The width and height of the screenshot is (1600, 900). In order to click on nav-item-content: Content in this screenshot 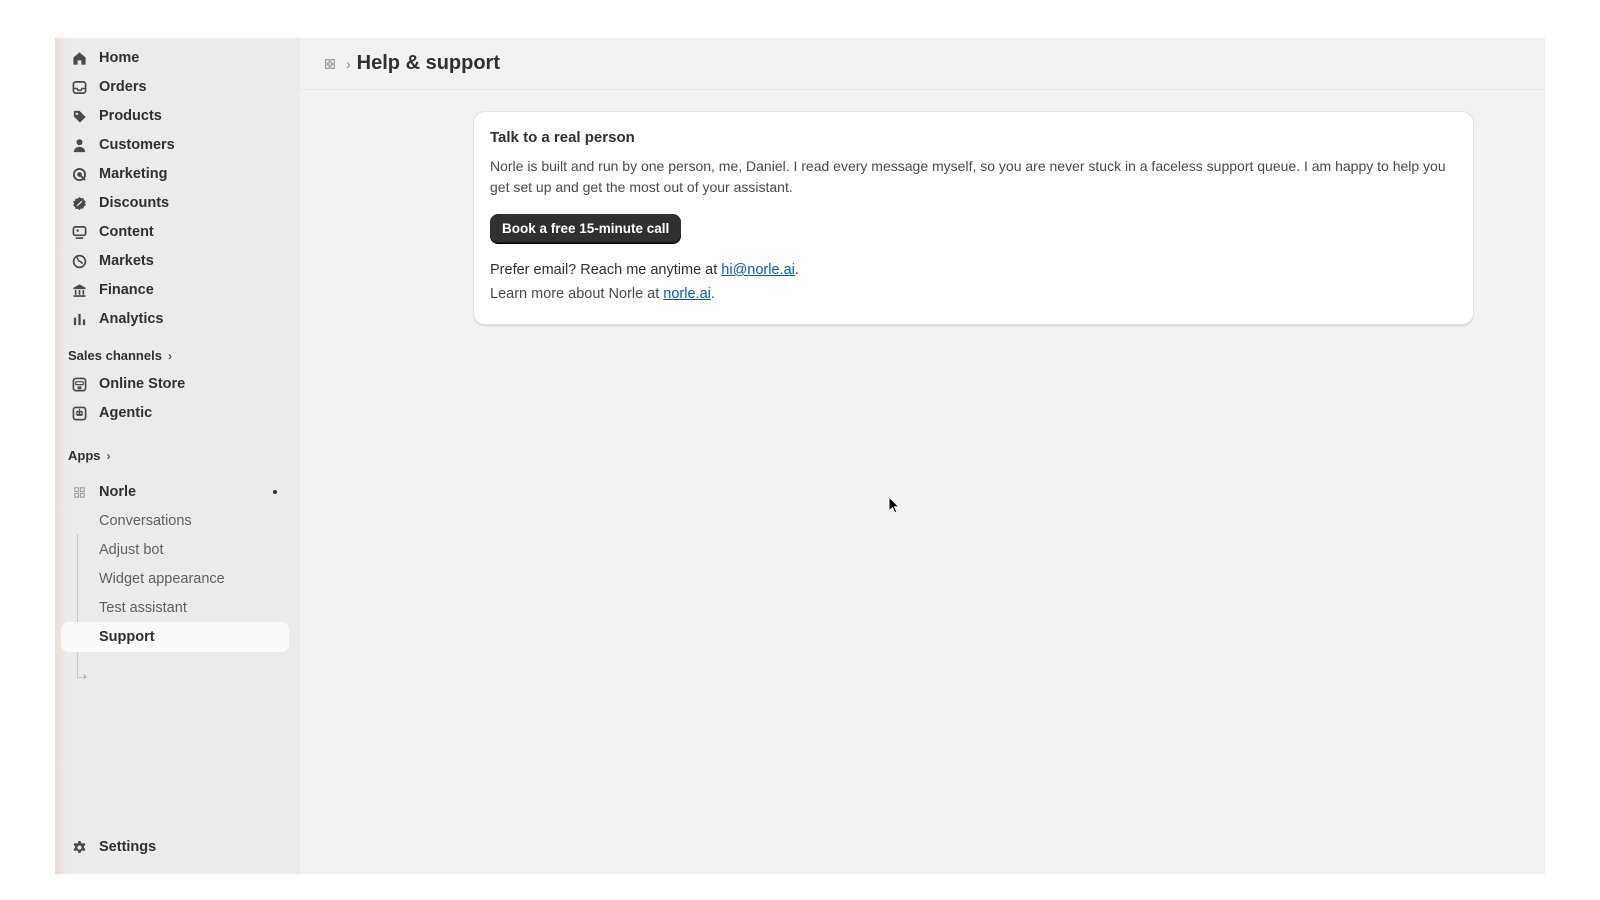, I will do `click(175, 232)`.